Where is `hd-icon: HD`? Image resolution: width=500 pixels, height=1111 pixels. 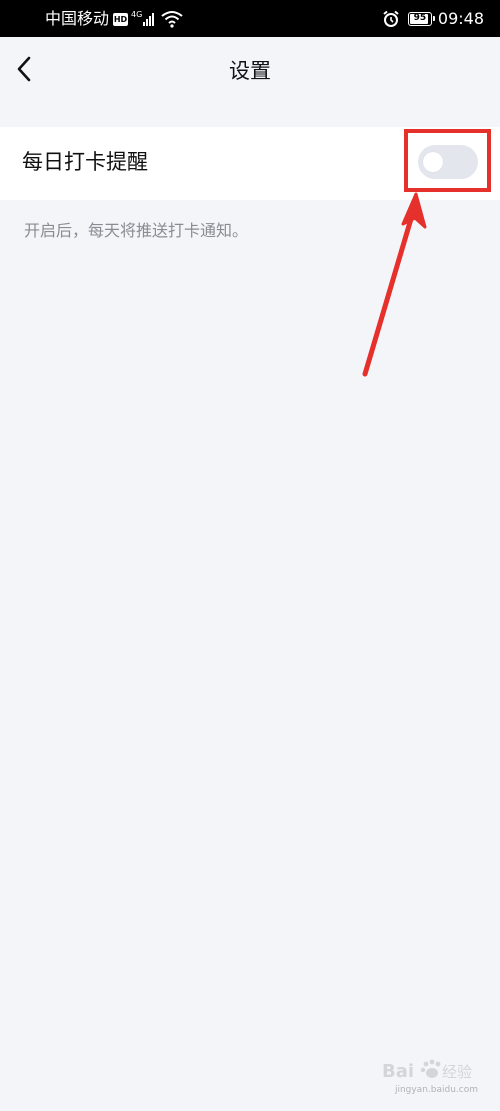 hd-icon: HD is located at coordinates (121, 19).